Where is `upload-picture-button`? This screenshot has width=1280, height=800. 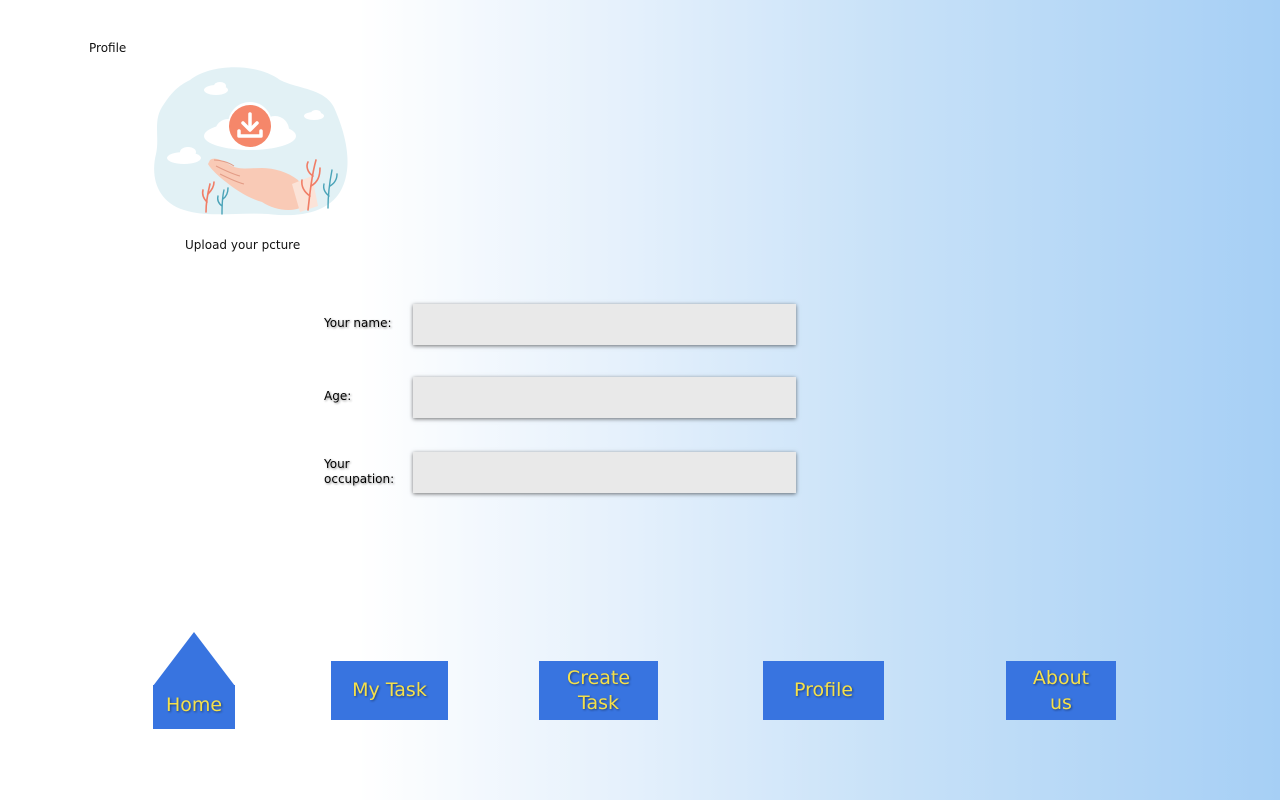 upload-picture-button is located at coordinates (251, 141).